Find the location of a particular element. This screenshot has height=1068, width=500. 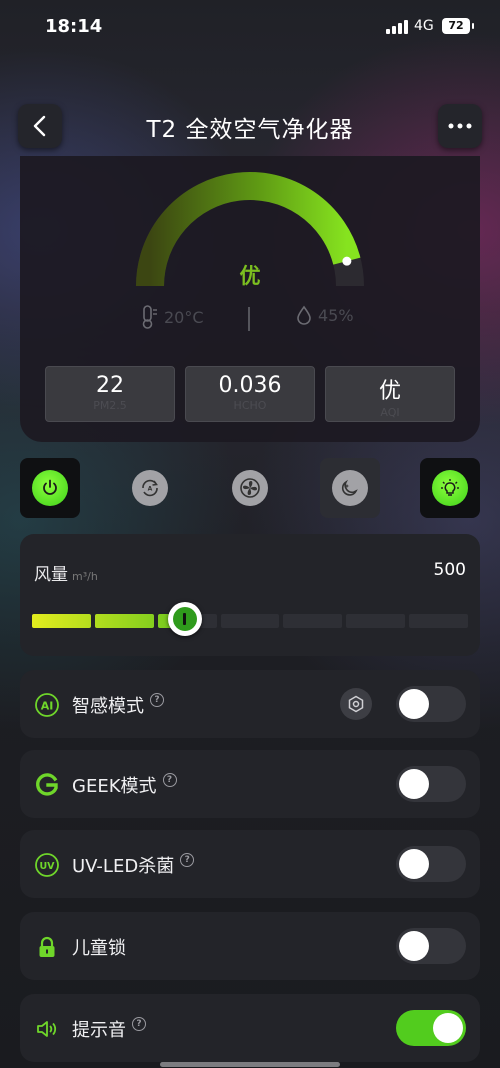

humidity-value: 45% is located at coordinates (336, 315).